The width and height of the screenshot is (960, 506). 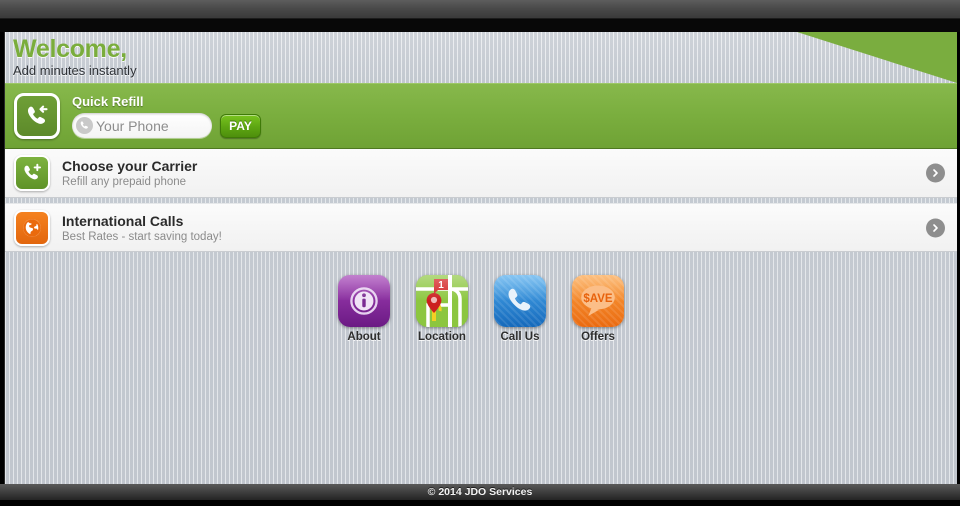 I want to click on menu-row-subtitle: Refill any prepaid phone, so click(x=124, y=182).